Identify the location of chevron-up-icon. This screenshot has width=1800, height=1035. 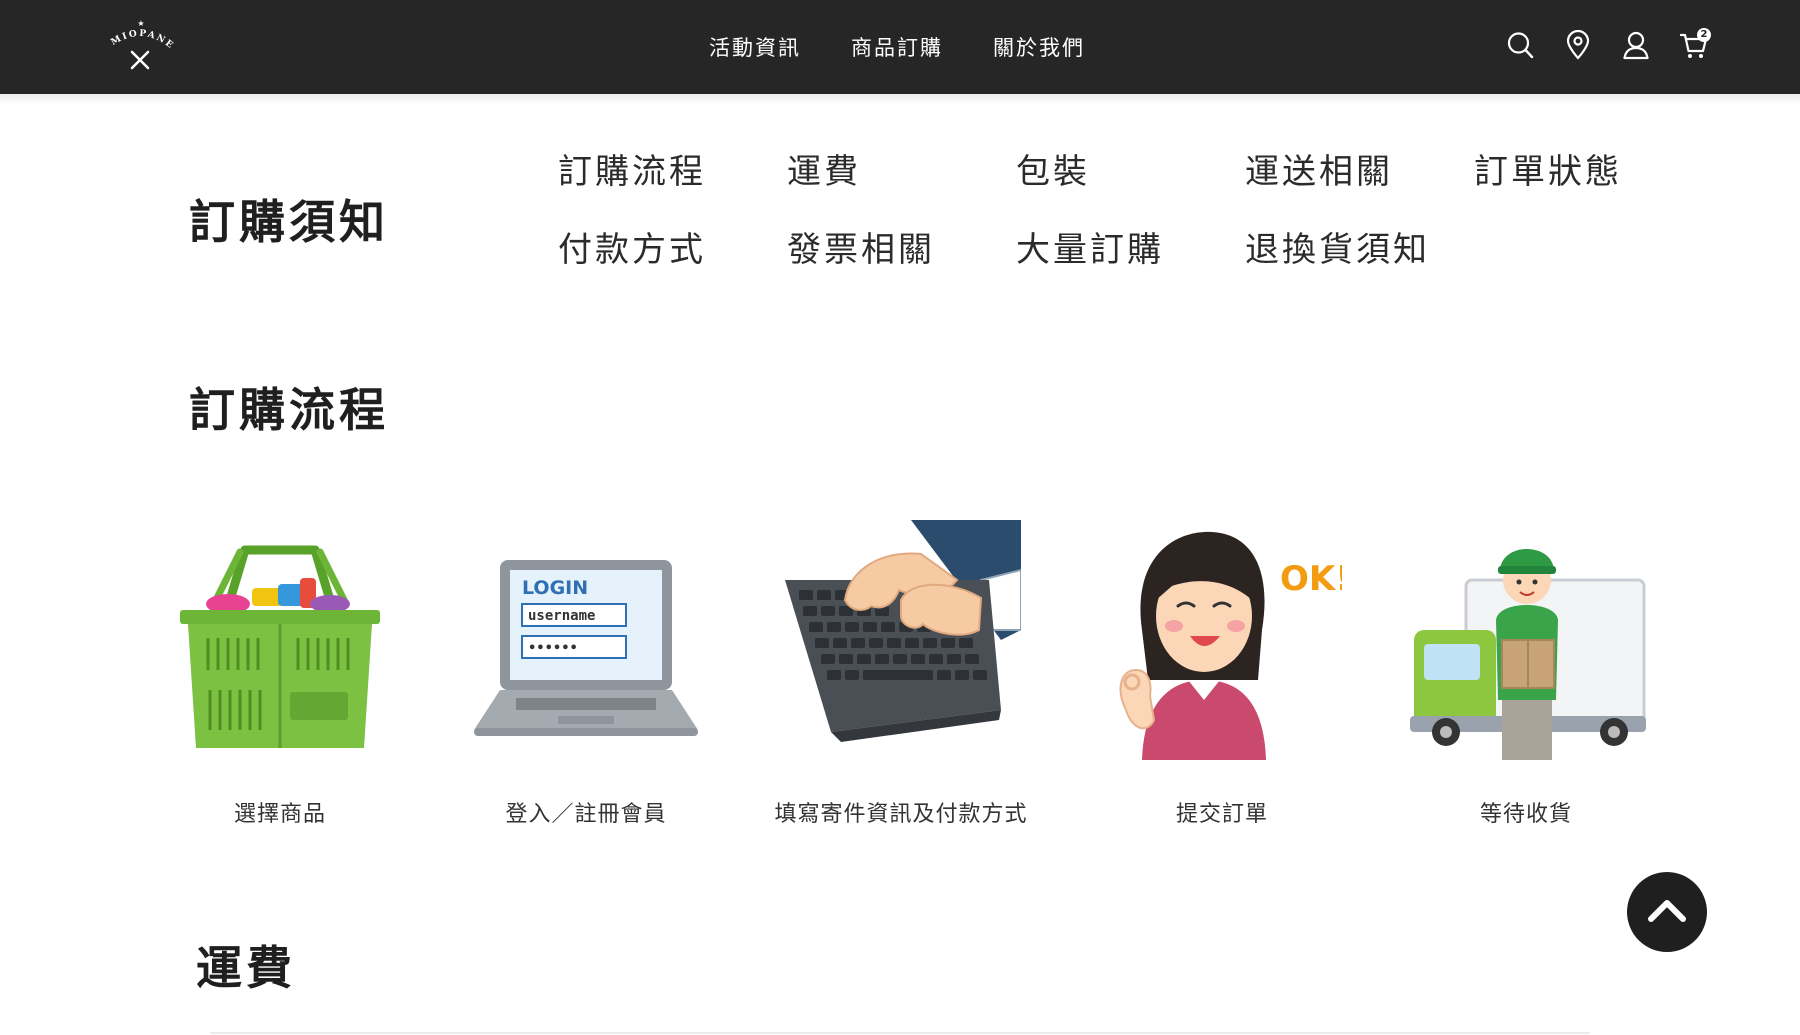
(1667, 911).